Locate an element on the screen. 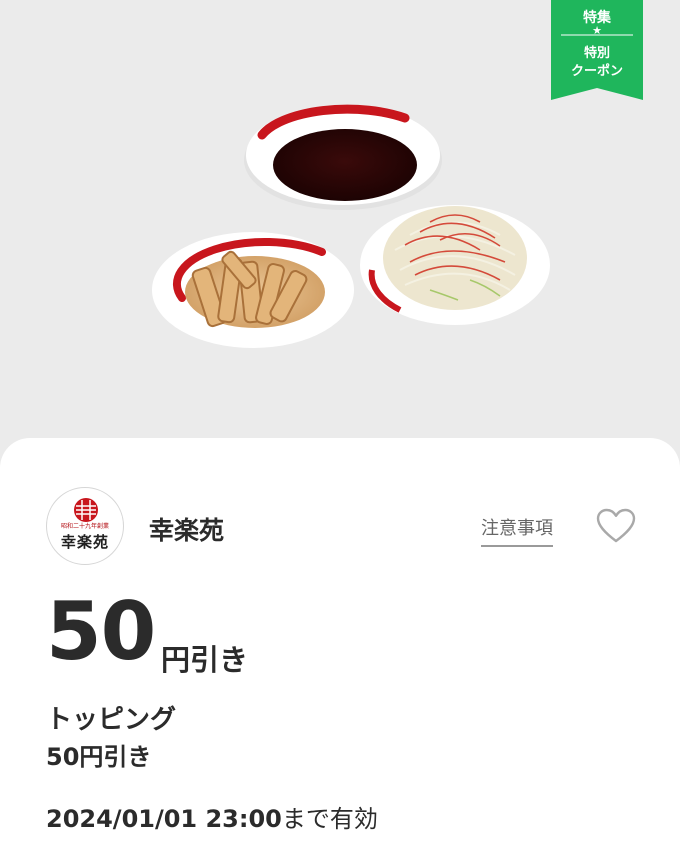 This screenshot has width=680, height=860. discount-amount: 50 is located at coordinates (101, 631).